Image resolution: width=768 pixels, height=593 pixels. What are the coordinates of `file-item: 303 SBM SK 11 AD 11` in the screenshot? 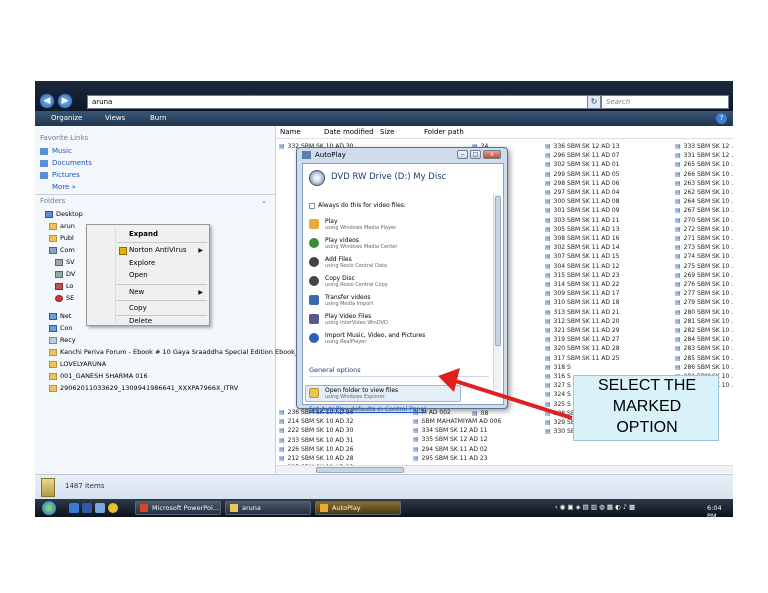 It's located at (582, 220).